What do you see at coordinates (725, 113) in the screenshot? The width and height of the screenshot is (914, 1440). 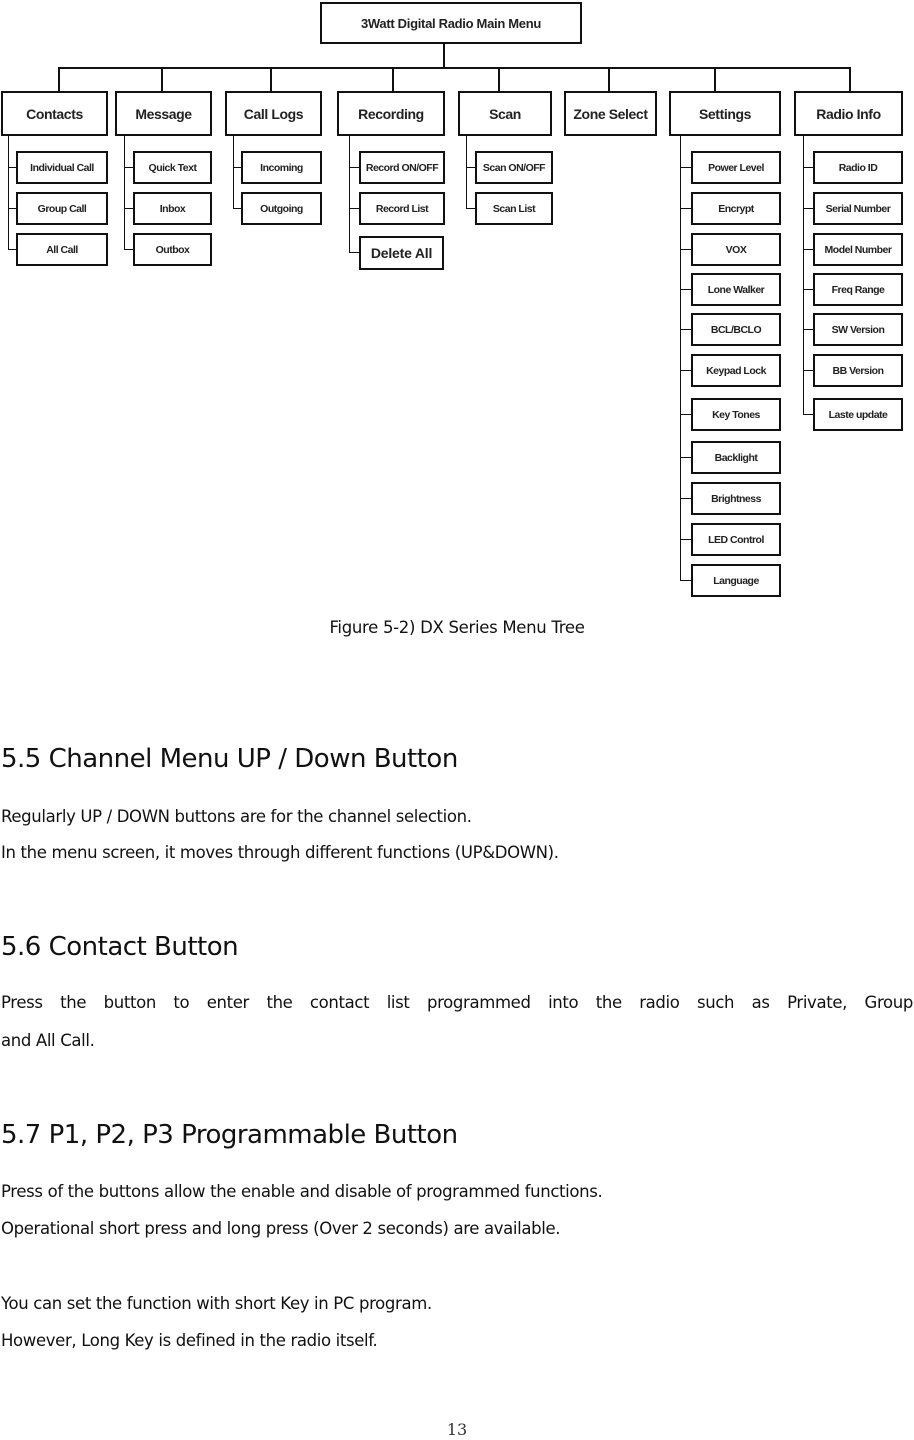 I see `menu-settings: Settings` at bounding box center [725, 113].